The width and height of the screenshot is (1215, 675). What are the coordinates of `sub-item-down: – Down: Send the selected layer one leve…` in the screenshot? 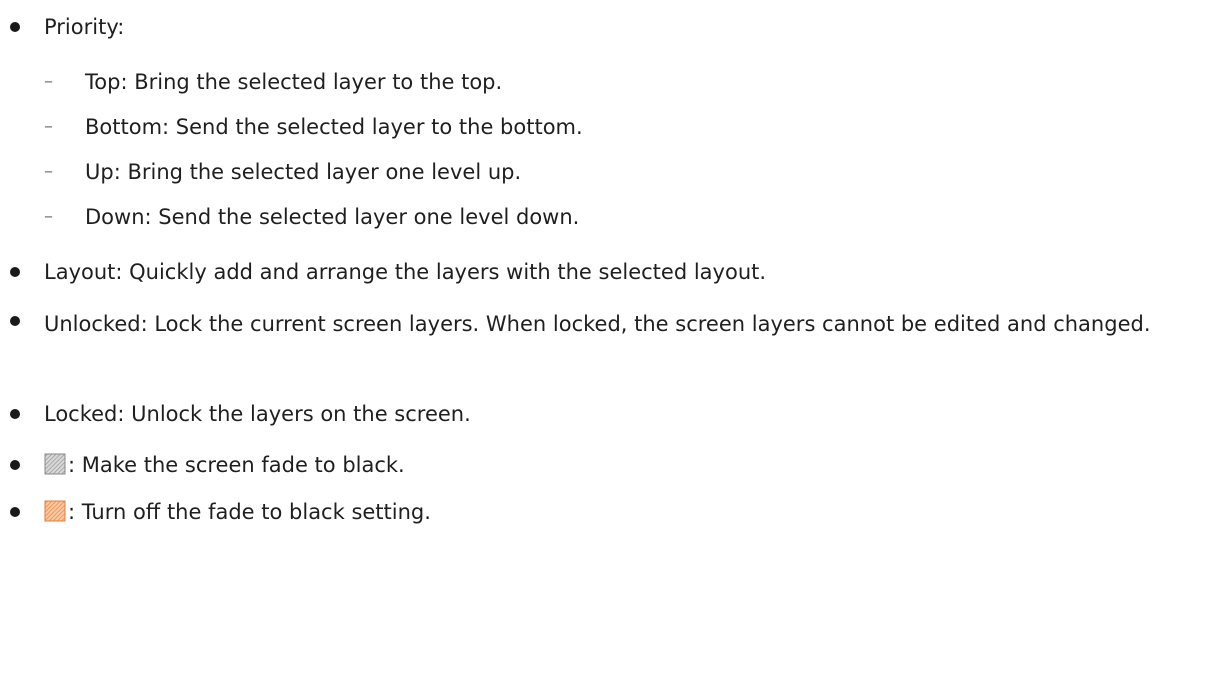 It's located at (289, 217).